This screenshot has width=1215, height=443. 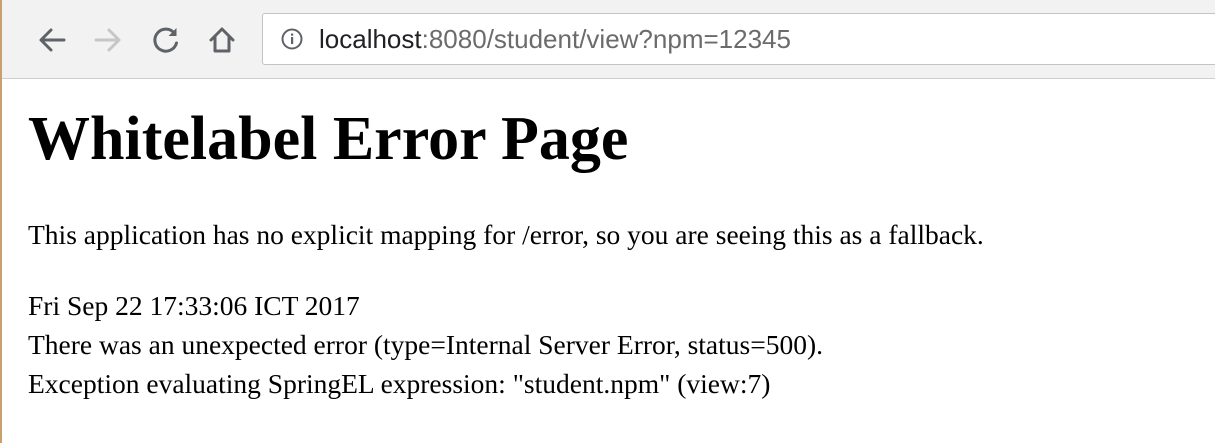 I want to click on arrow-left-icon, so click(x=52, y=40).